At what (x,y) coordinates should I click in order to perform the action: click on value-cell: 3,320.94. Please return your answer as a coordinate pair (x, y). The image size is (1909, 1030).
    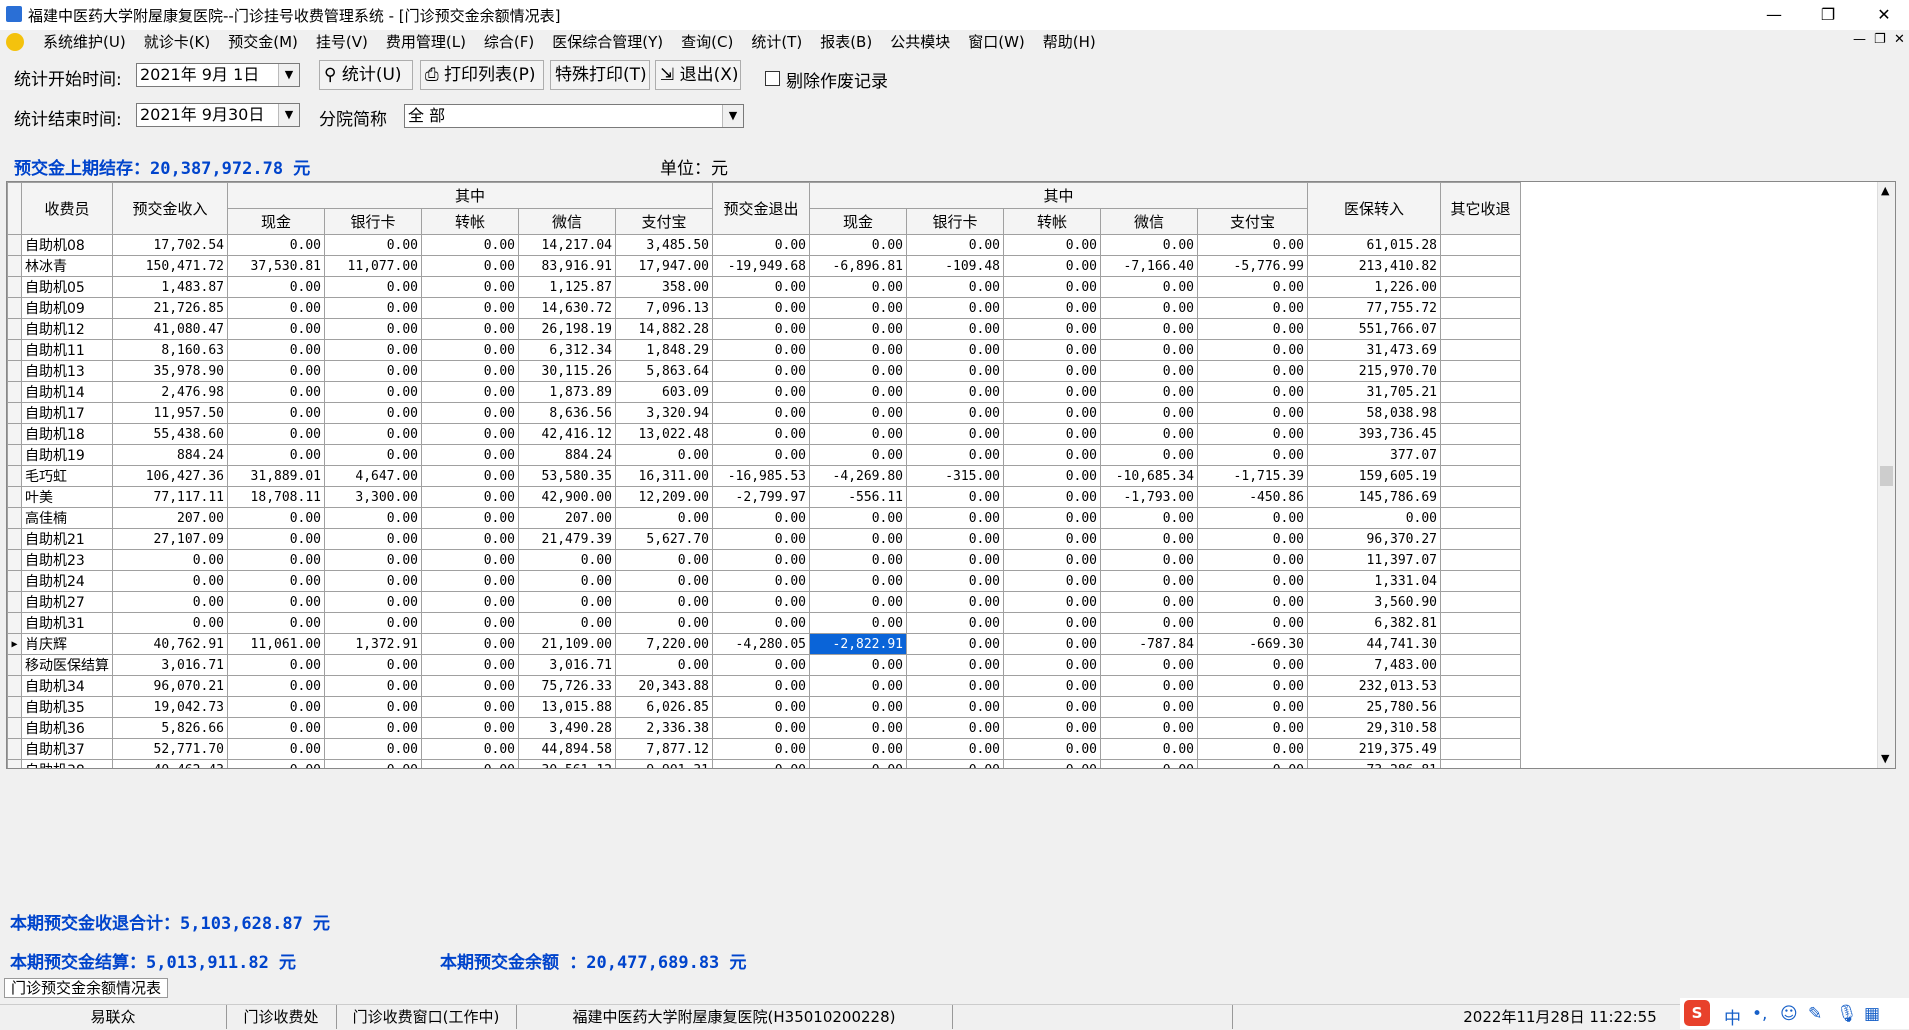
    Looking at the image, I should click on (664, 413).